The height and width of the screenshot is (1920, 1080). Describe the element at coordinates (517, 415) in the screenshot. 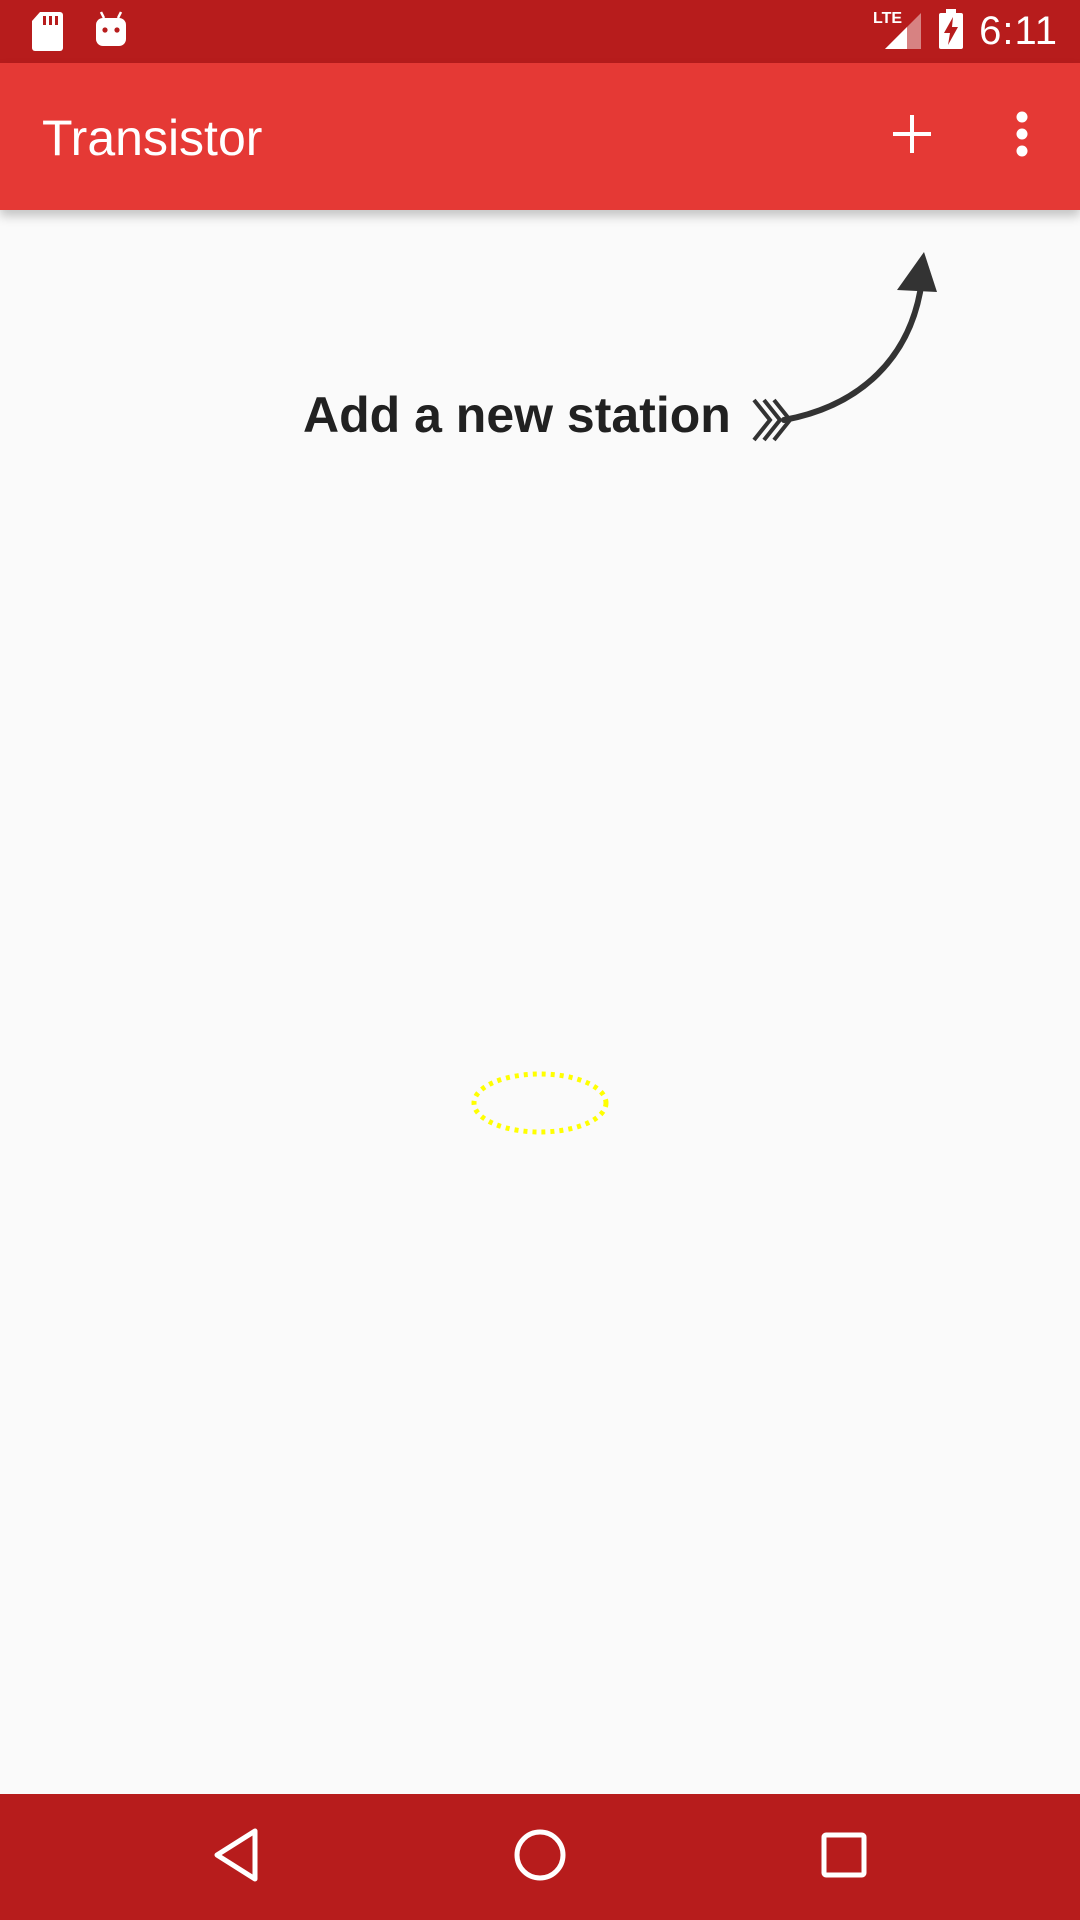

I see `add-station-hint: Add a new station` at that location.